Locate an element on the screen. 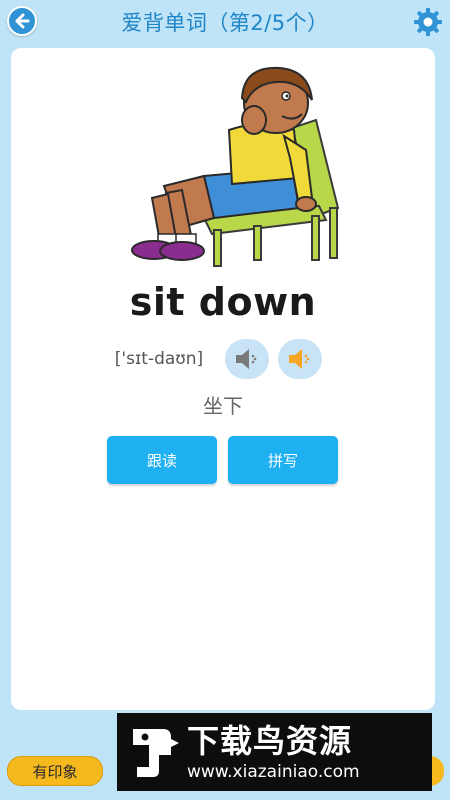 This screenshot has height=800, width=450. follow-read-button: 跟读 is located at coordinates (162, 460).